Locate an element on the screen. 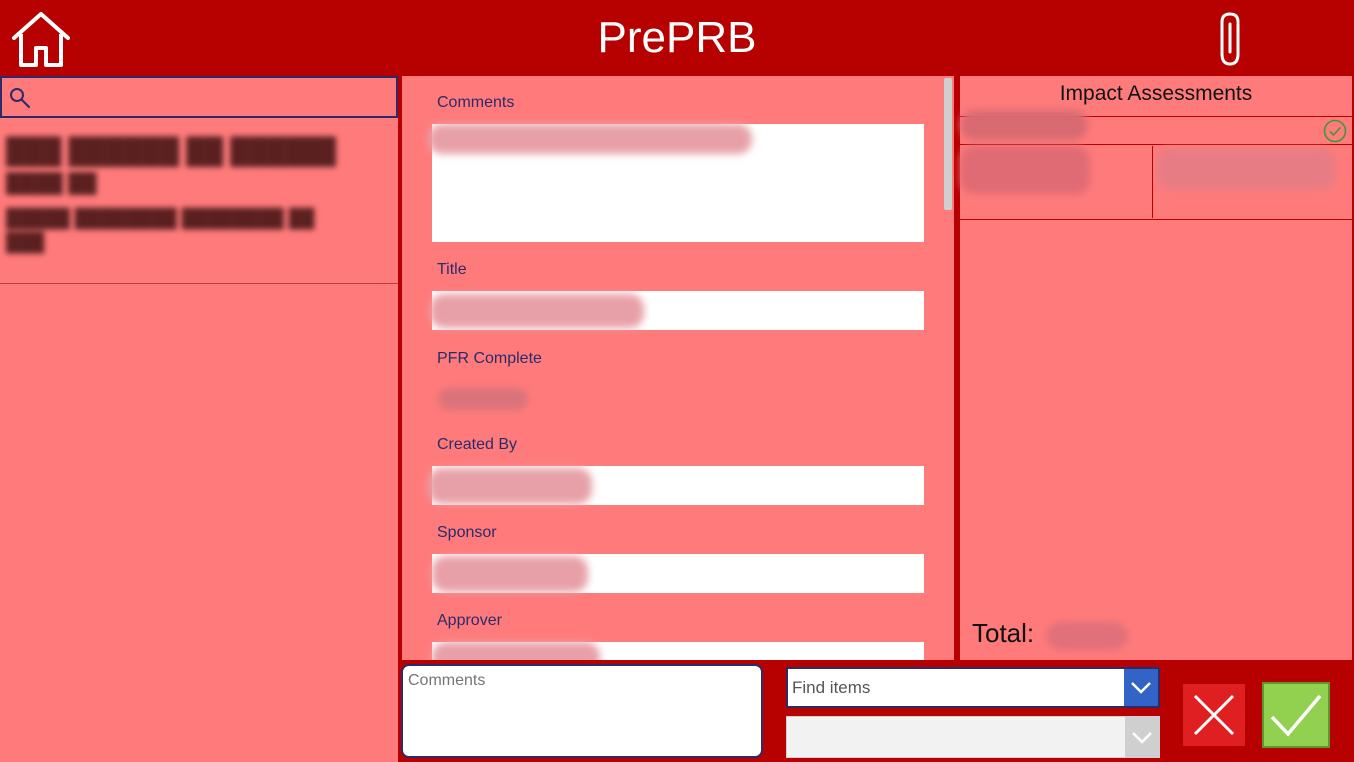 Image resolution: width=1354 pixels, height=762 pixels. top-bar: PrePRB is located at coordinates (677, 38).